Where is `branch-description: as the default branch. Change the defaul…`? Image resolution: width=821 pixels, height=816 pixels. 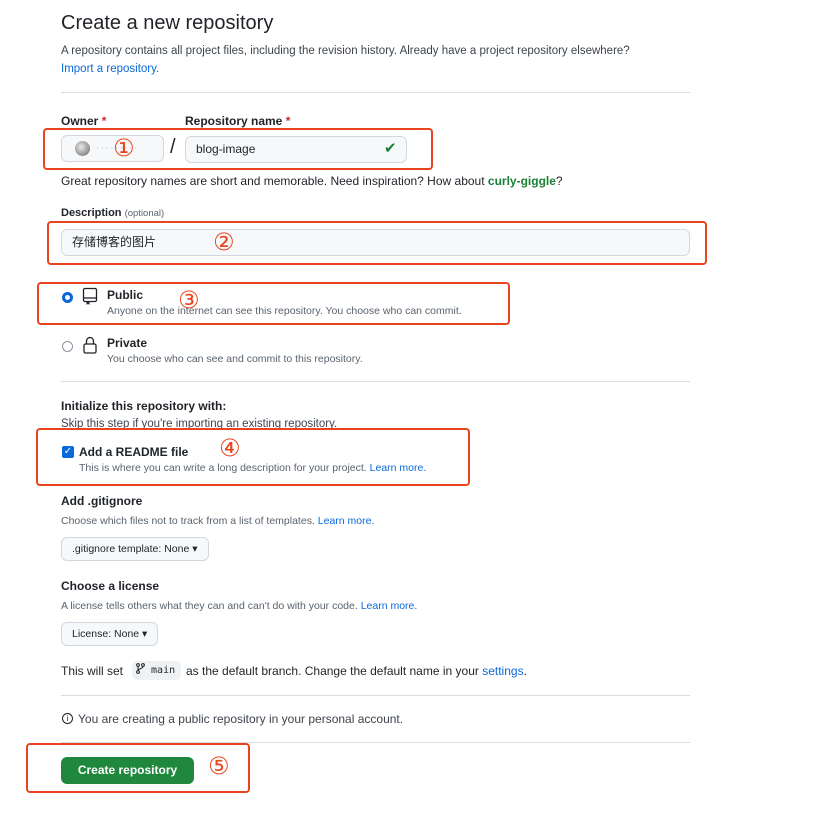
branch-description: as the default branch. Change the defaul… is located at coordinates (356, 671).